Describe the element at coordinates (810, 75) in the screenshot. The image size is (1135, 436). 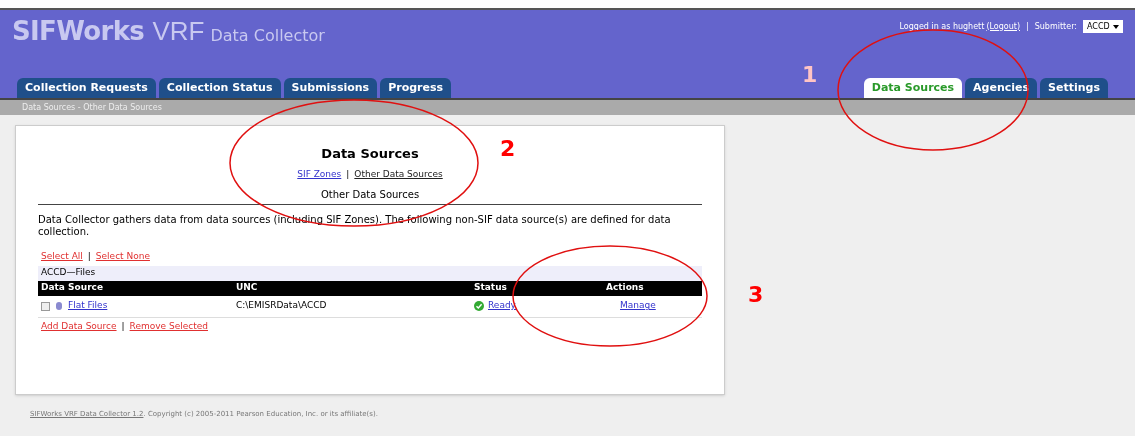
I see `annotation-number: 1` at that location.